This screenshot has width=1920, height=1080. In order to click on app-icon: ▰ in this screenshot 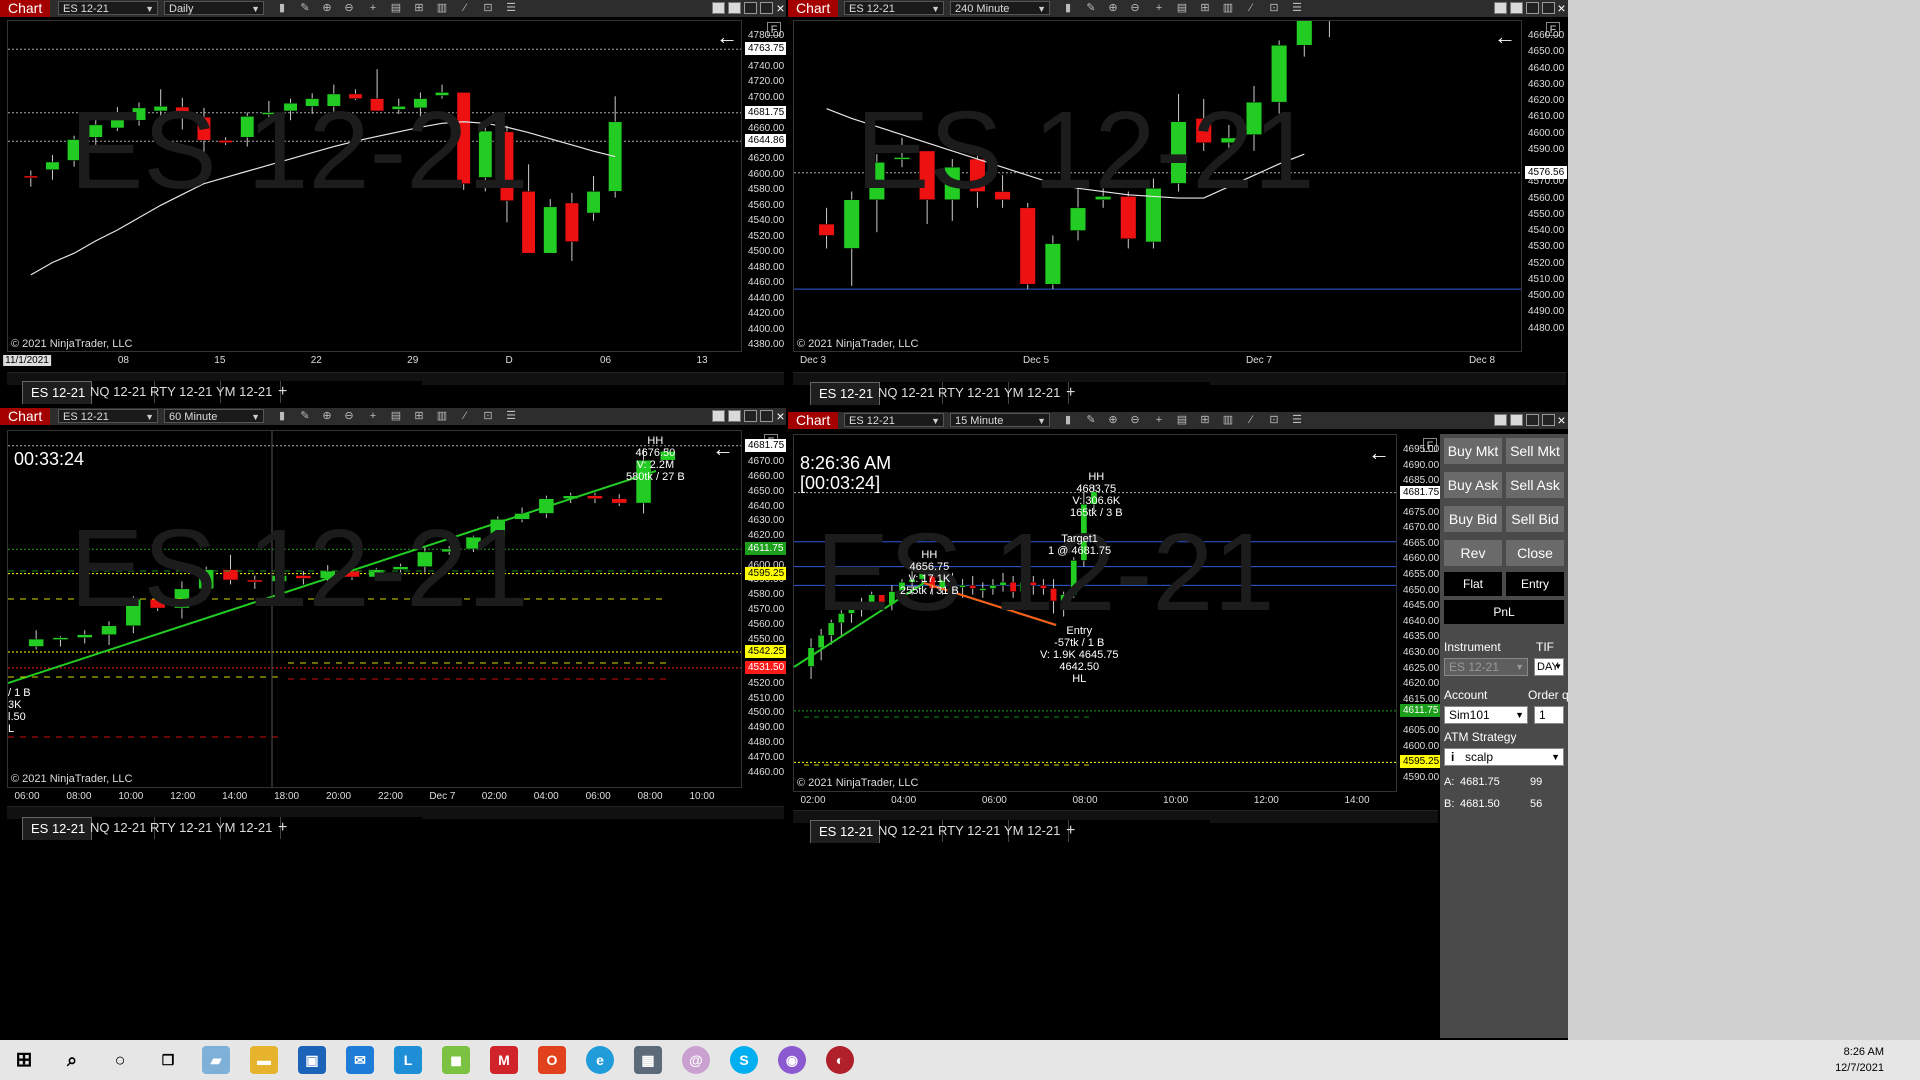, I will do `click(216, 1060)`.